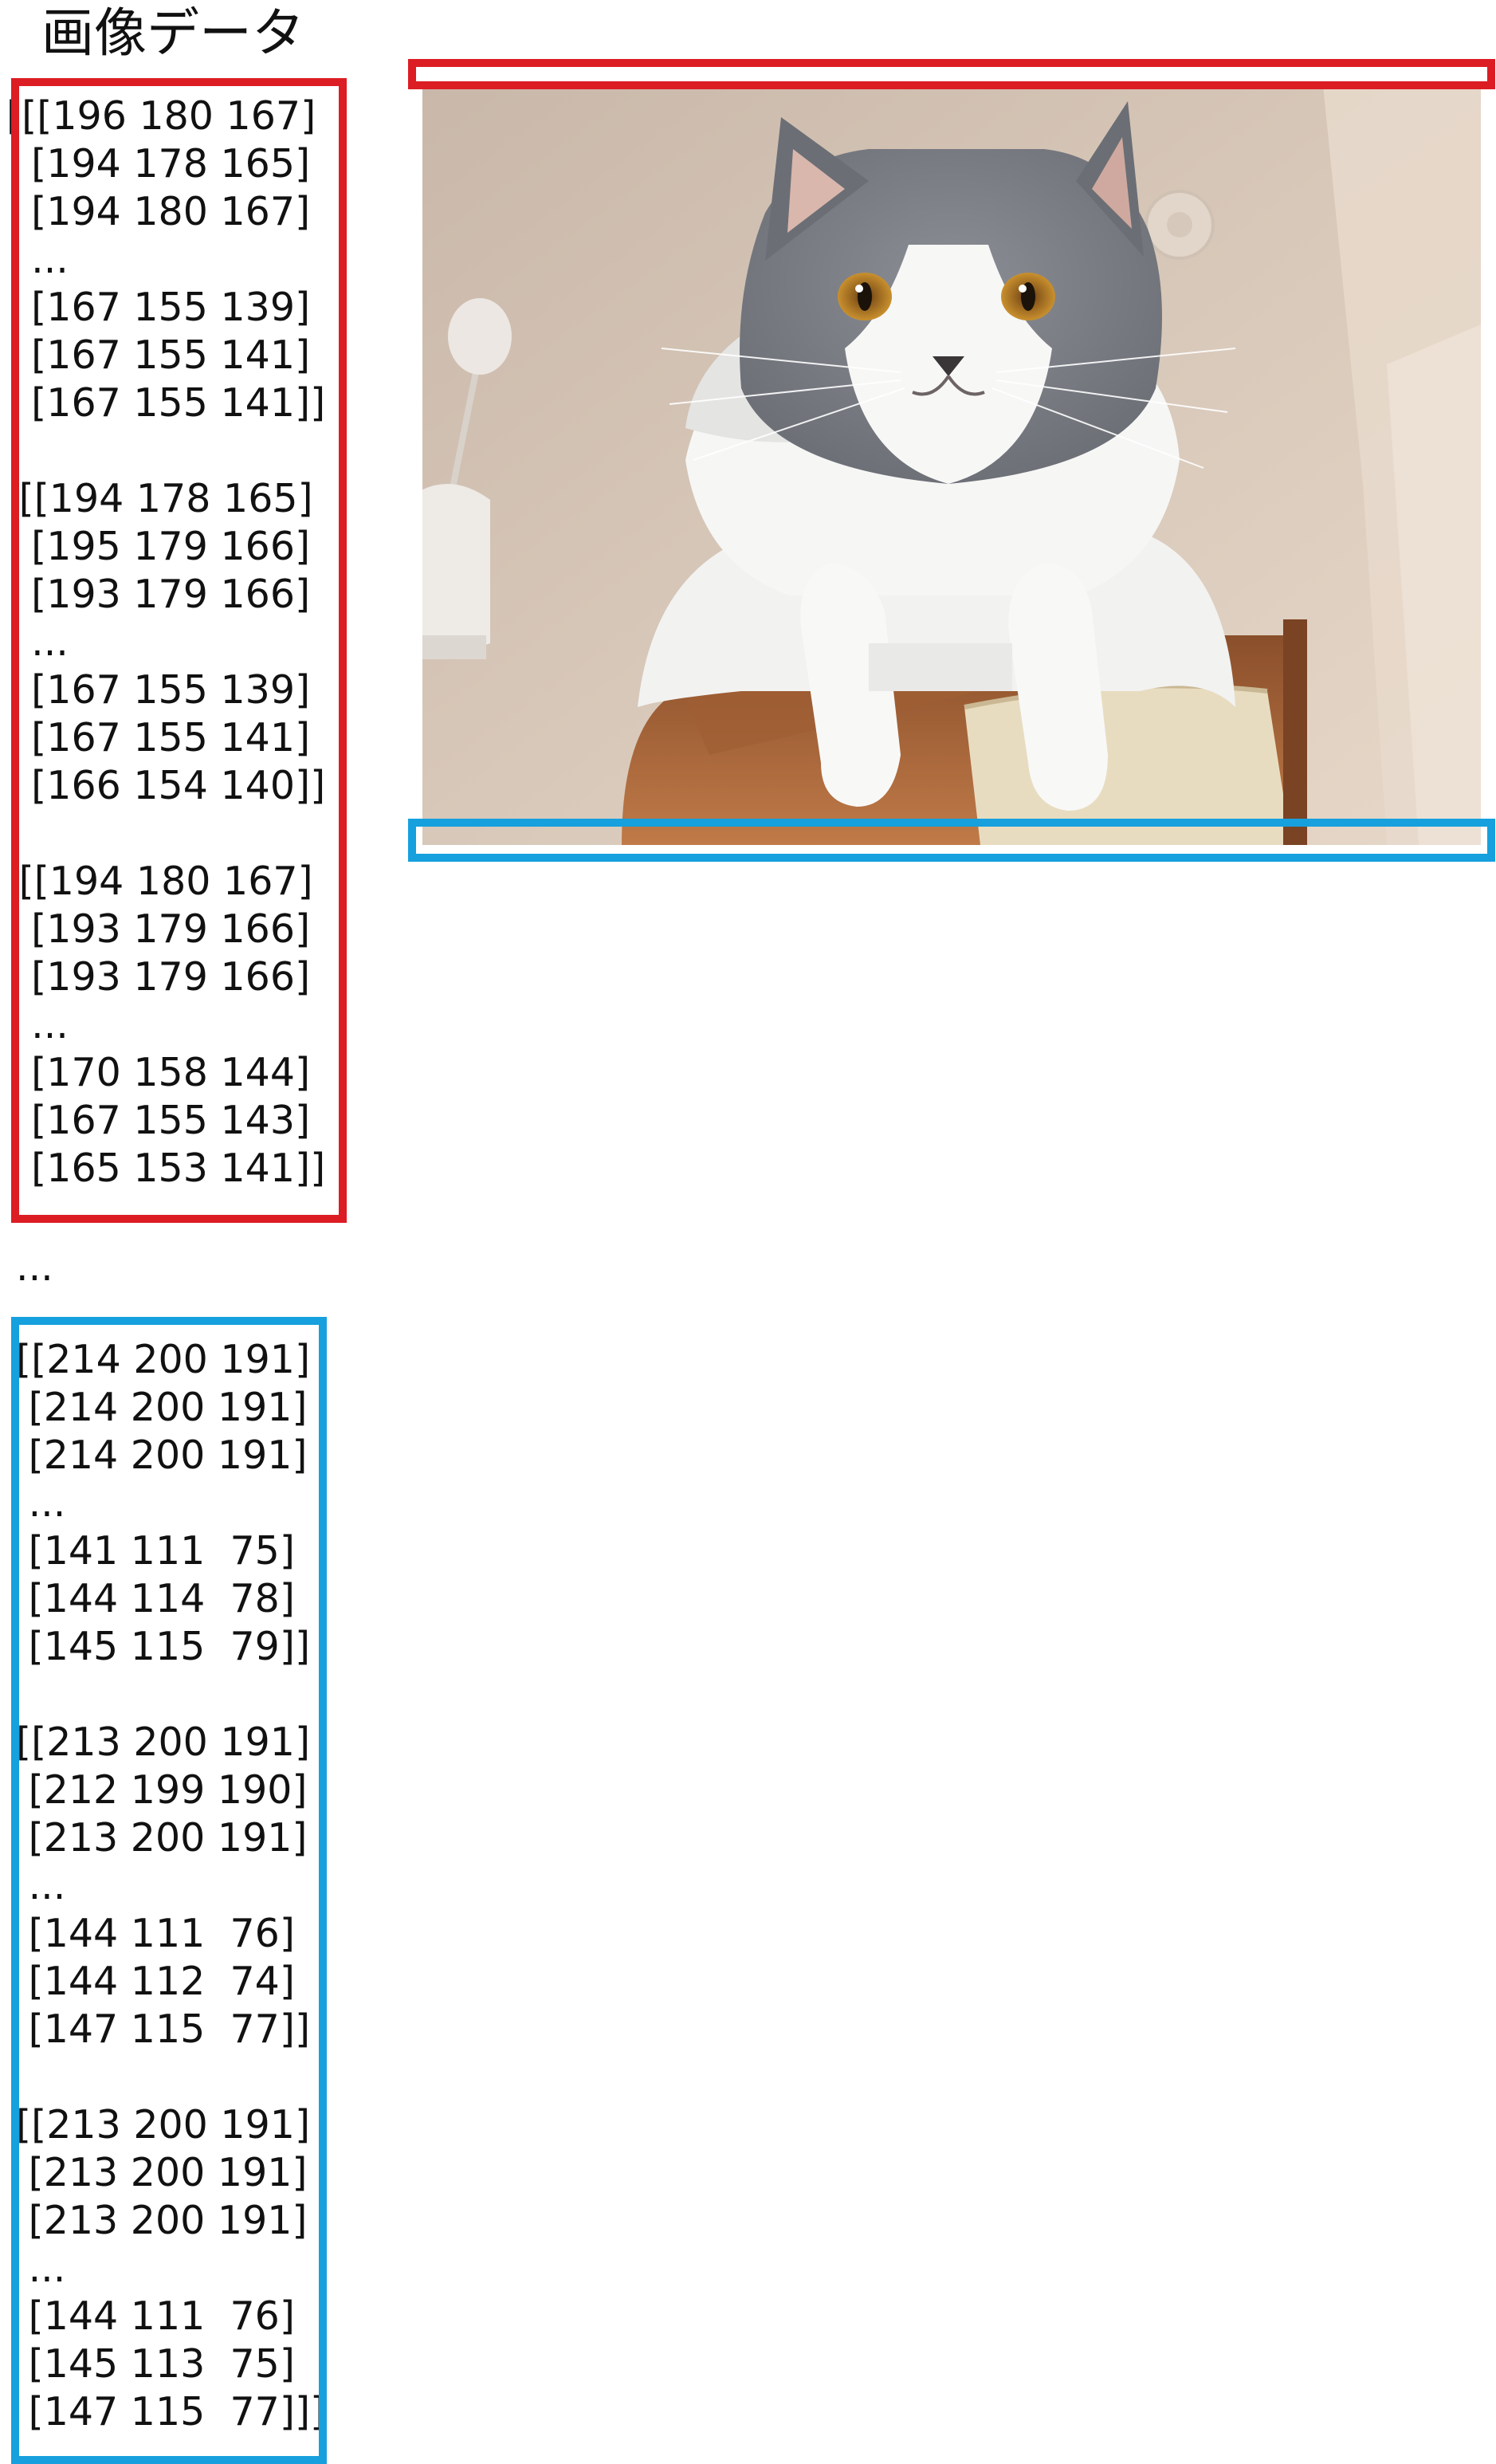 The height and width of the screenshot is (2464, 1496). I want to click on page-title: 画像データ, so click(172, 33).